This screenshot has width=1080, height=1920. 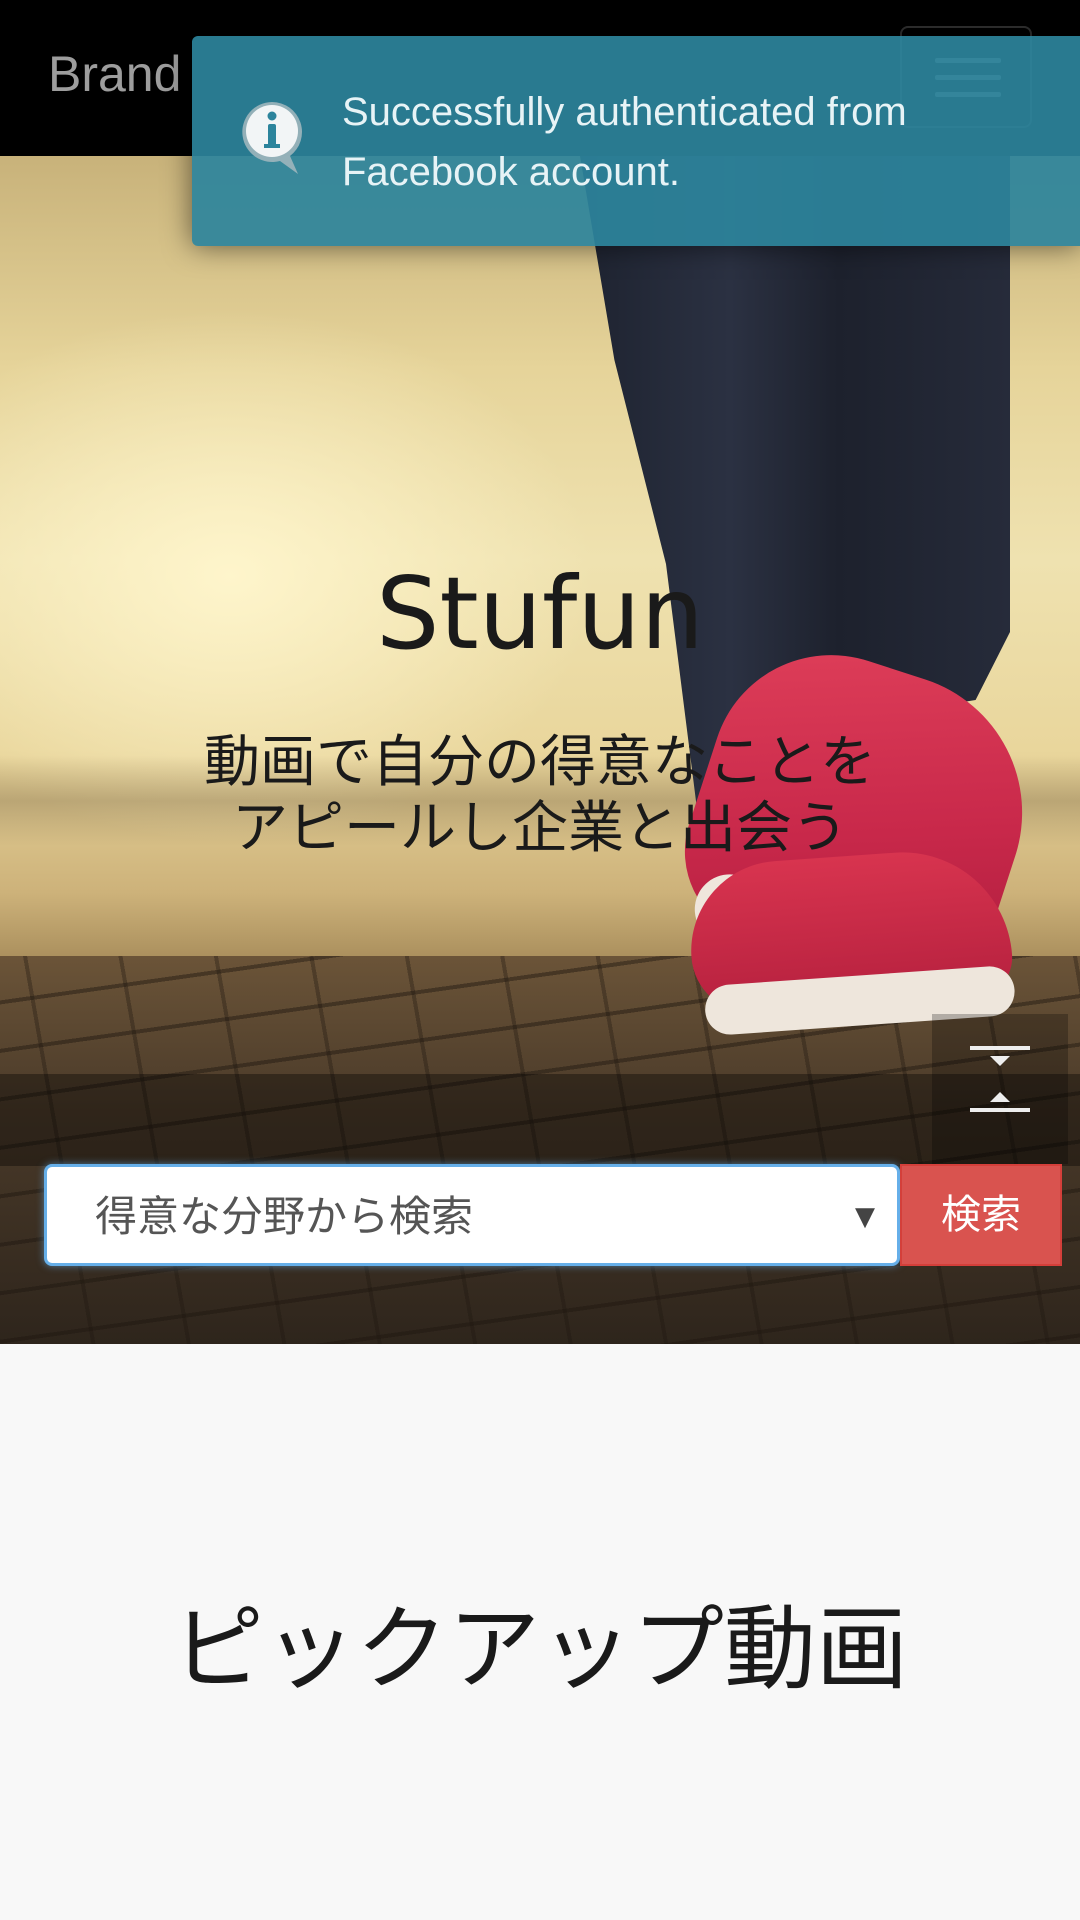 What do you see at coordinates (540, 828) in the screenshot?
I see `hero-subtitle-line: アピールし企業と出会う` at bounding box center [540, 828].